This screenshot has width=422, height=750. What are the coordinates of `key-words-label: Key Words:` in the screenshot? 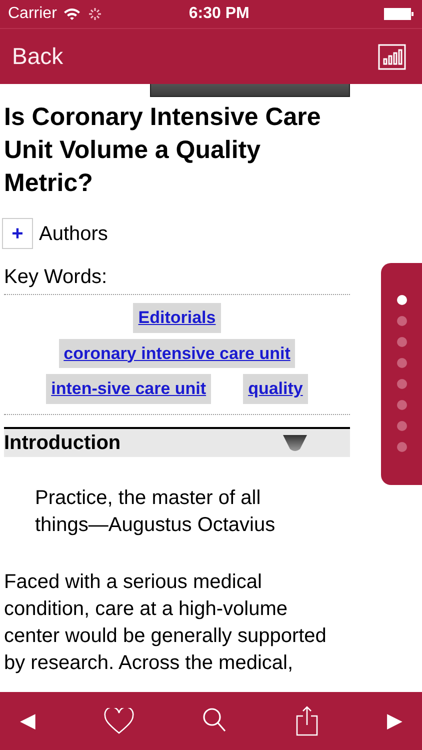 It's located at (177, 278).